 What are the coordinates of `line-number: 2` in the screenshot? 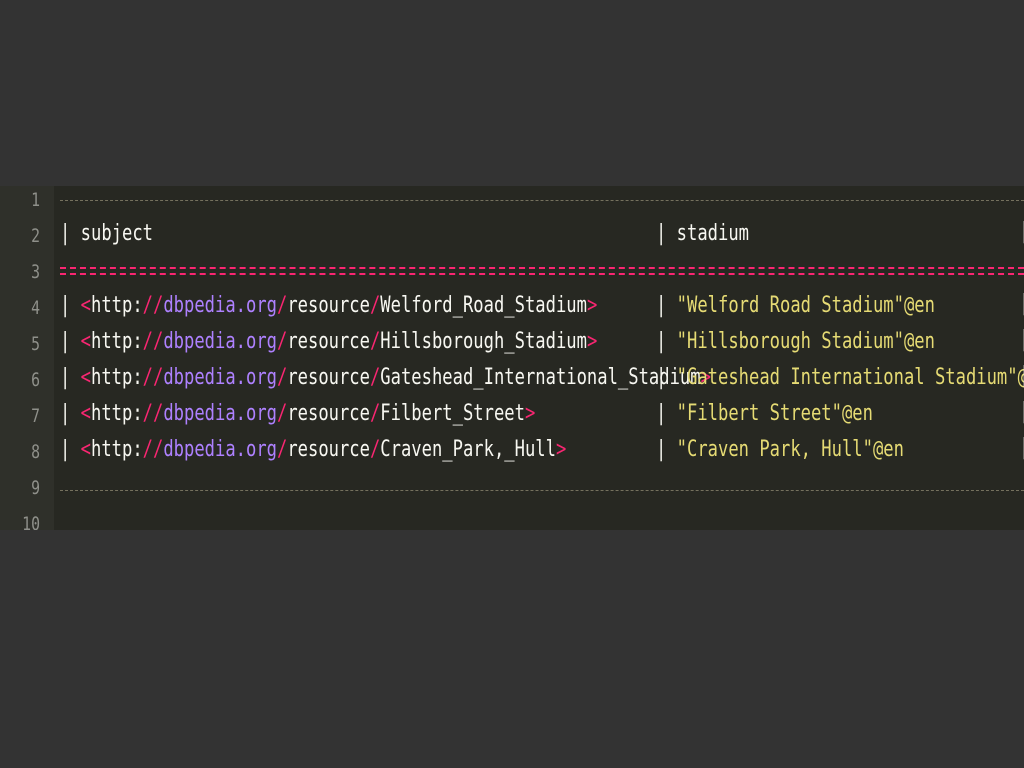 It's located at (35, 236).